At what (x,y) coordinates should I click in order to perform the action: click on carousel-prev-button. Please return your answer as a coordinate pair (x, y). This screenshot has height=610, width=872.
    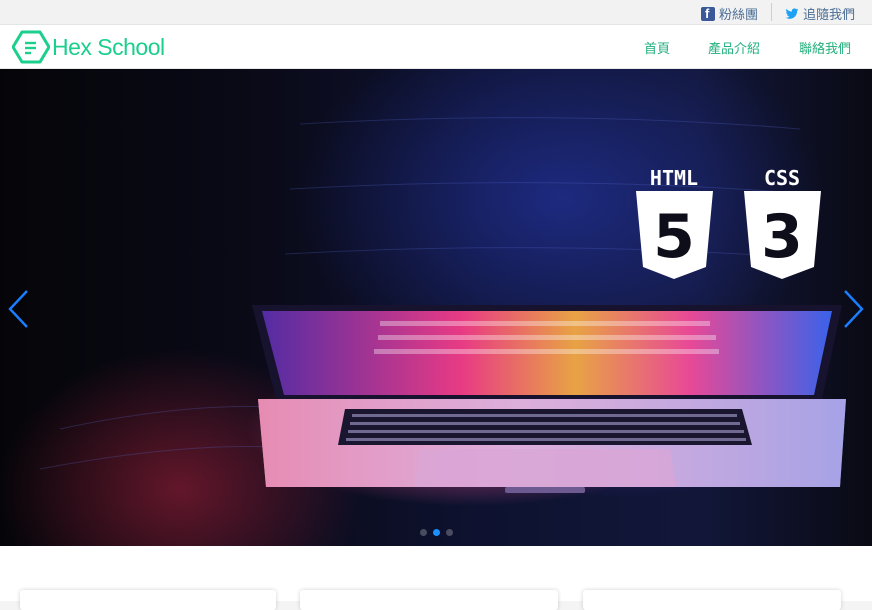
    Looking at the image, I should click on (19, 309).